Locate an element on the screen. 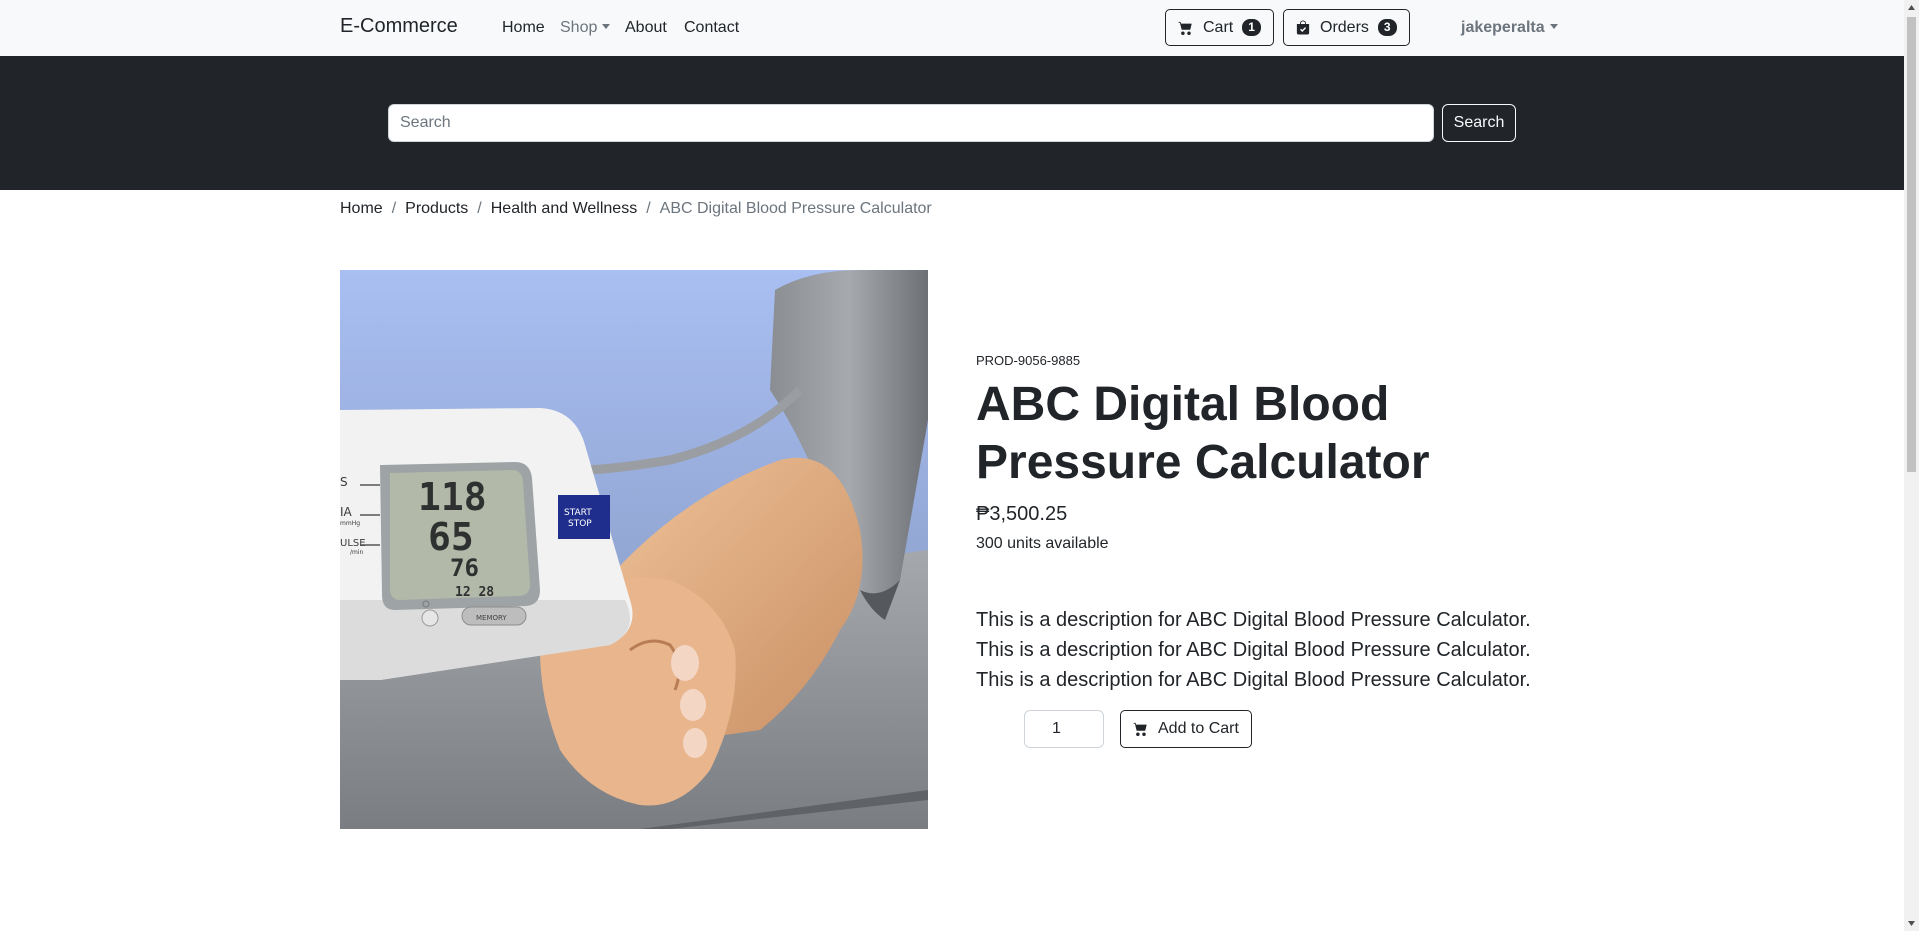 The image size is (1919, 931). cart-label: Cart is located at coordinates (1218, 27).